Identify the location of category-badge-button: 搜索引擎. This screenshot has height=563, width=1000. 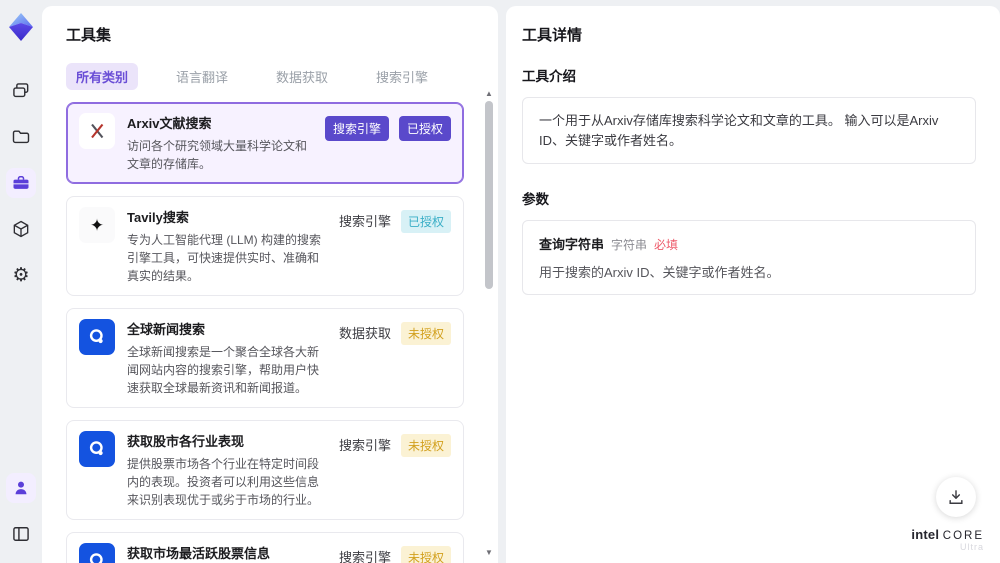
(356, 128).